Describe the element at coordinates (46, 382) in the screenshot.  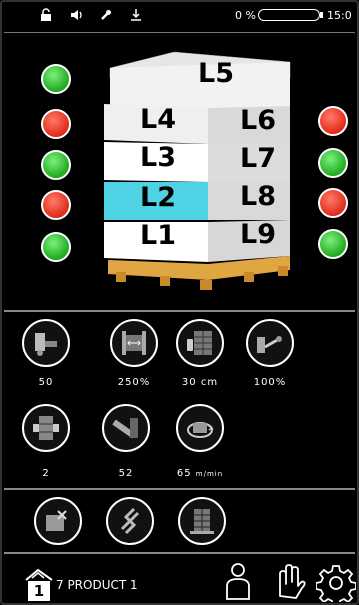
I see `prestretch-value: 50` at that location.